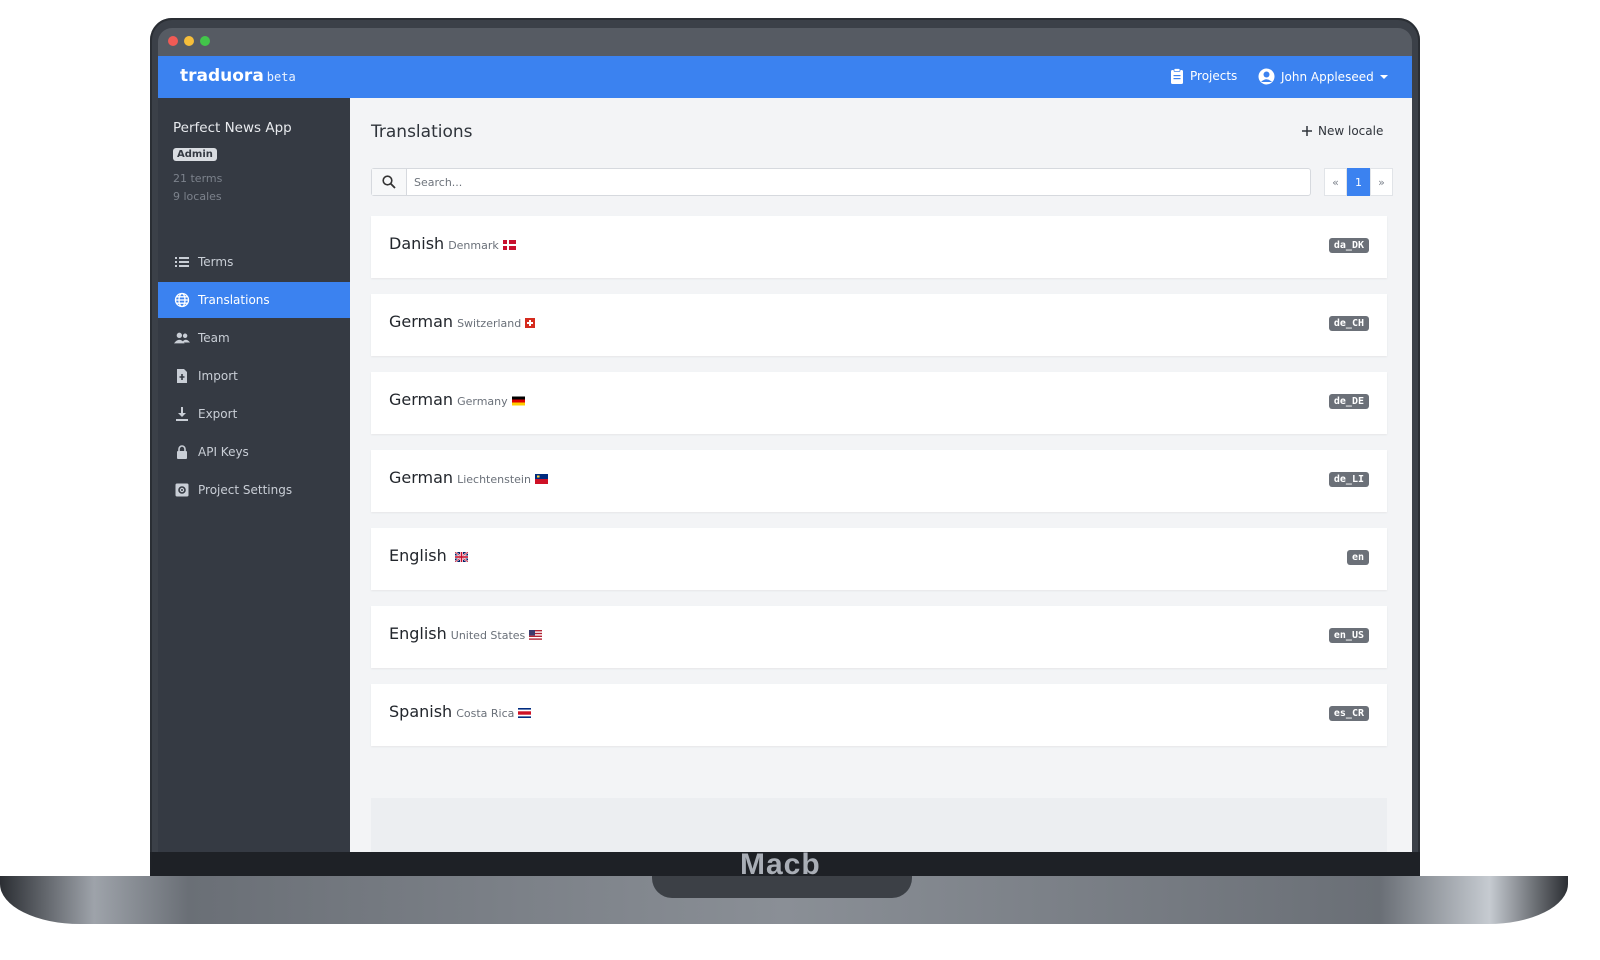  What do you see at coordinates (182, 262) in the screenshot?
I see `list-icon` at bounding box center [182, 262].